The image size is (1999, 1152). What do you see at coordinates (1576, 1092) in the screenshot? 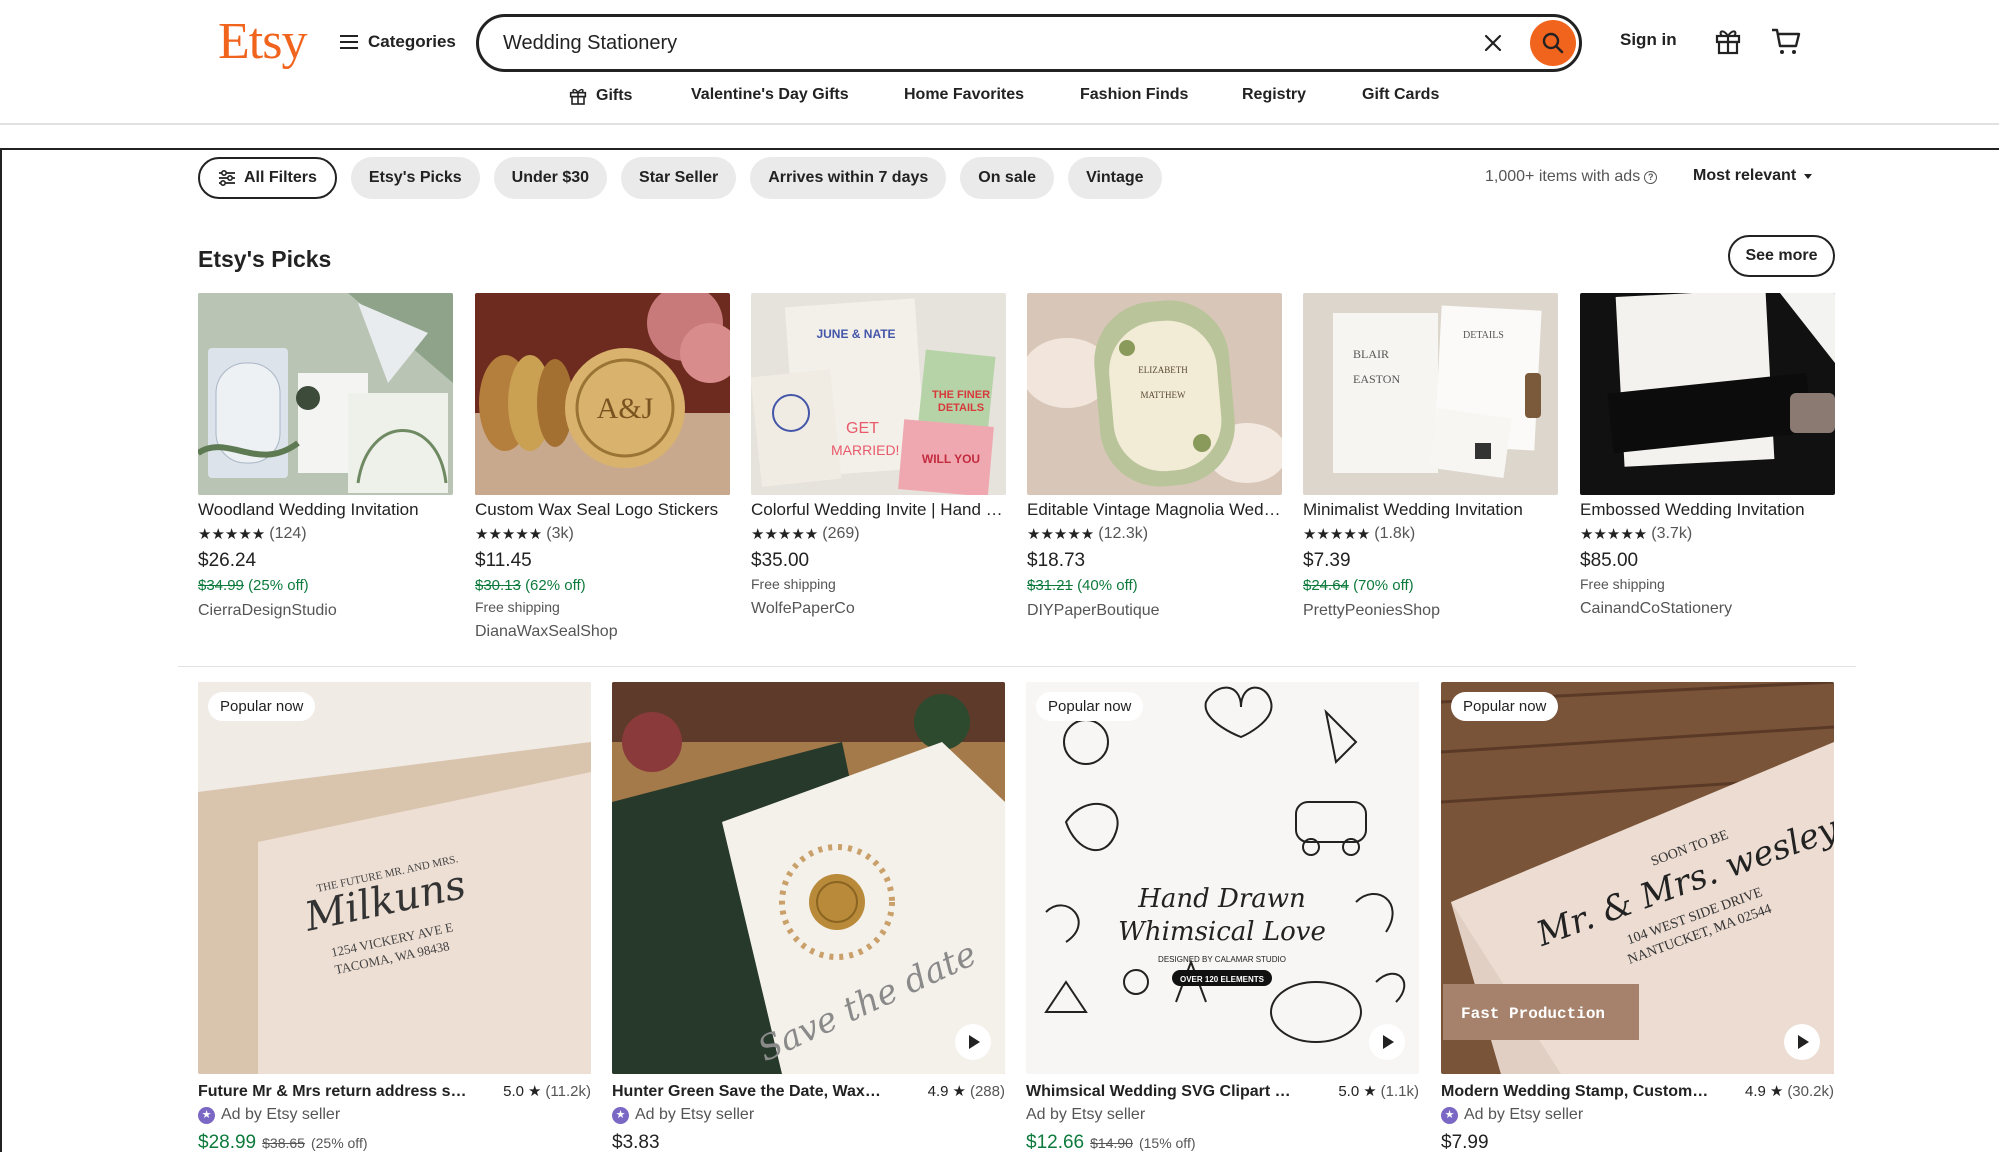
I see `listing-title: Modern Wedding Stamp, Custom Address` at bounding box center [1576, 1092].